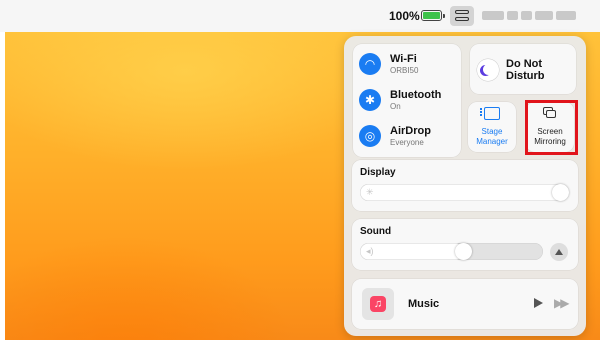 This screenshot has width=600, height=340. Describe the element at coordinates (412, 251) in the screenshot. I see `volume-slider-fill` at that location.